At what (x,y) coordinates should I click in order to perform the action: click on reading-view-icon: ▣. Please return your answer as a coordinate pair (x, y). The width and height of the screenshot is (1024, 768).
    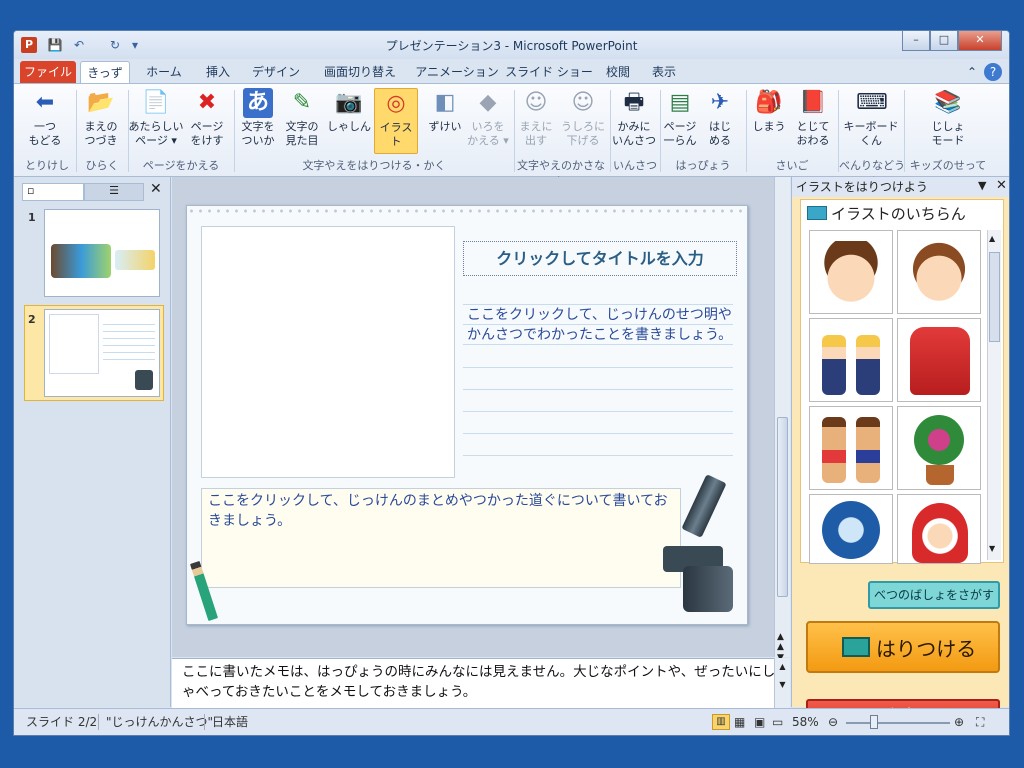
    Looking at the image, I should click on (759, 722).